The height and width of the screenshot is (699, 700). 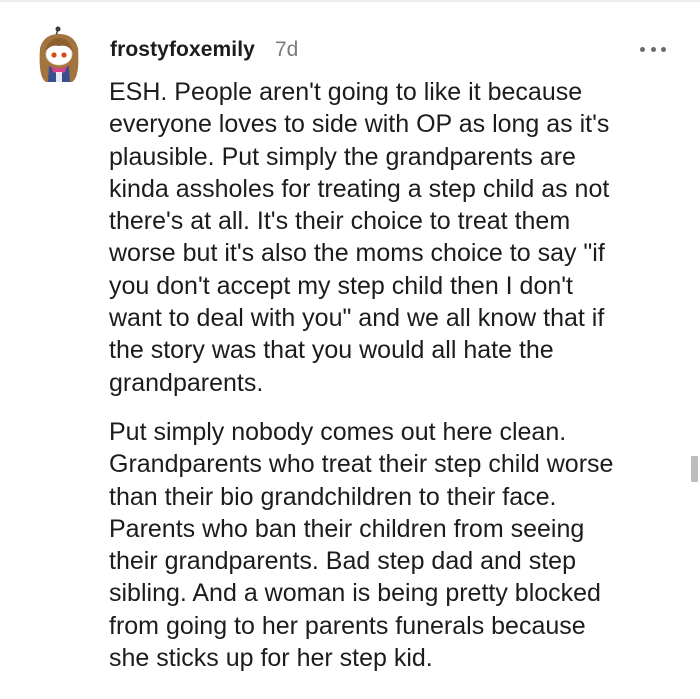 I want to click on more-options-icon, so click(x=653, y=49).